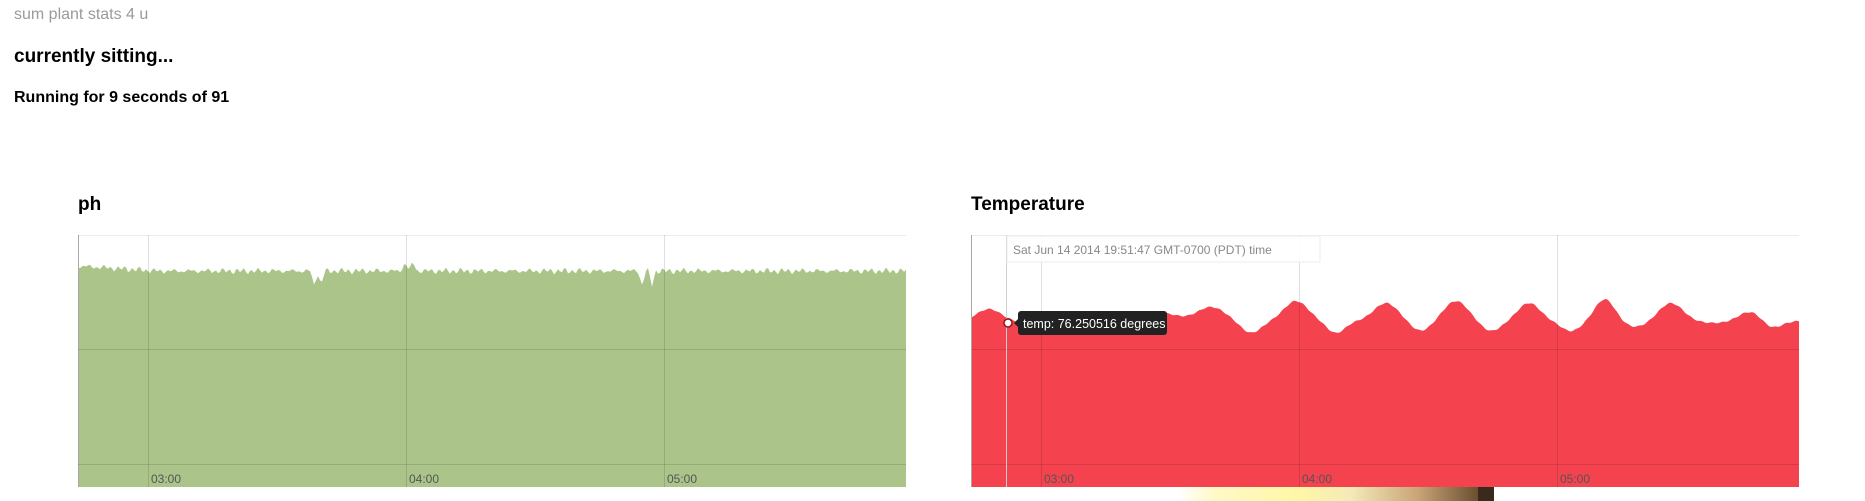  I want to click on temperature-chart-title: Temperature, so click(1028, 204).